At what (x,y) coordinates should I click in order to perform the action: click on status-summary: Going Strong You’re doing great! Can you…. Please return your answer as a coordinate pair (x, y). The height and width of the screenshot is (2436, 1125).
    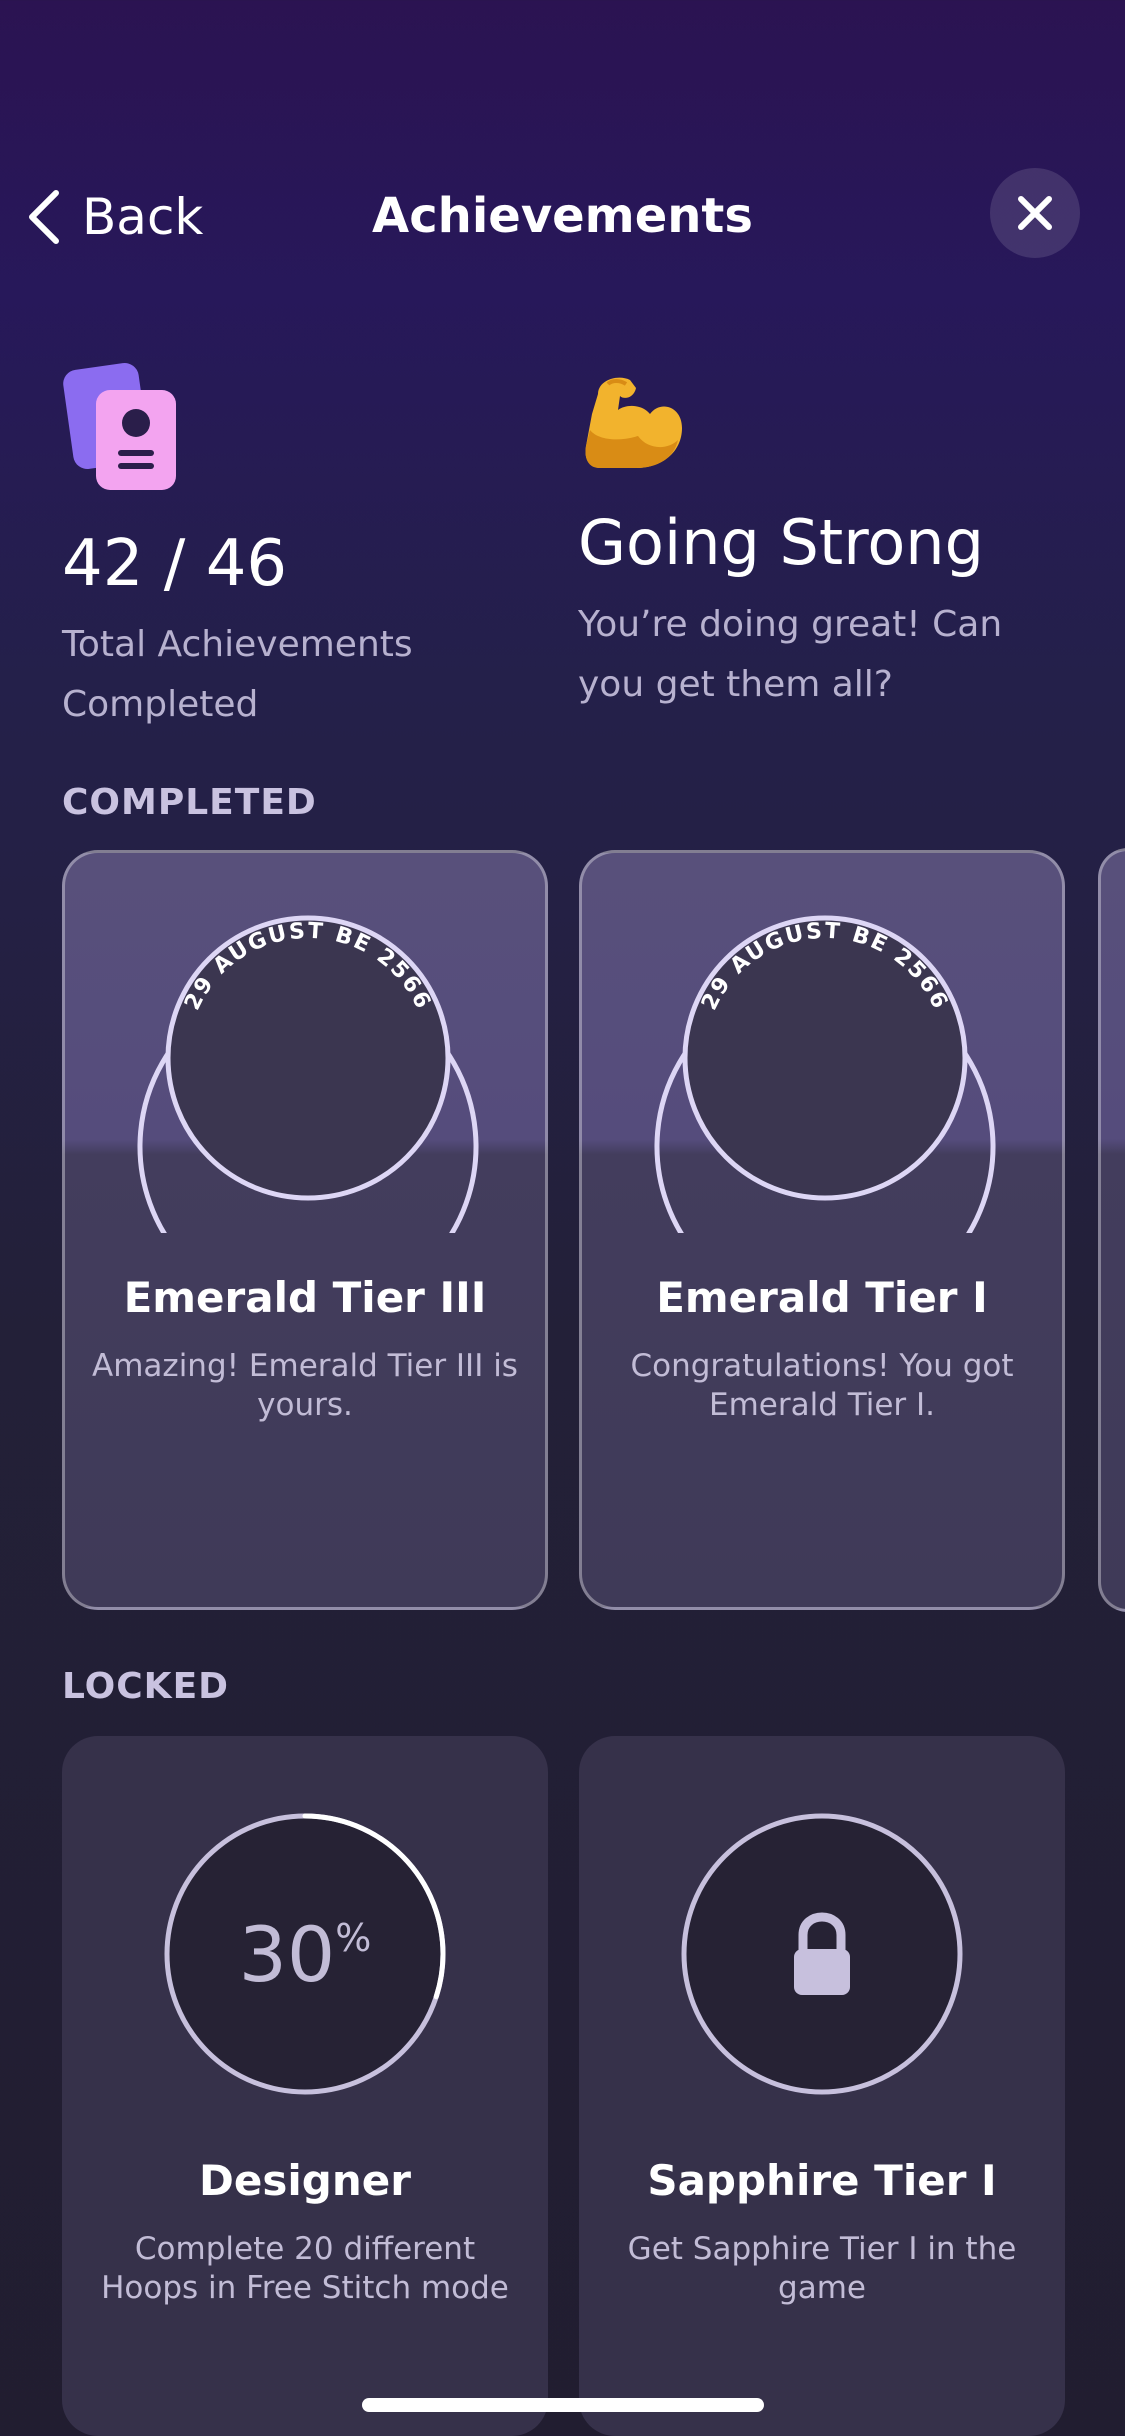
    Looking at the image, I should click on (818, 542).